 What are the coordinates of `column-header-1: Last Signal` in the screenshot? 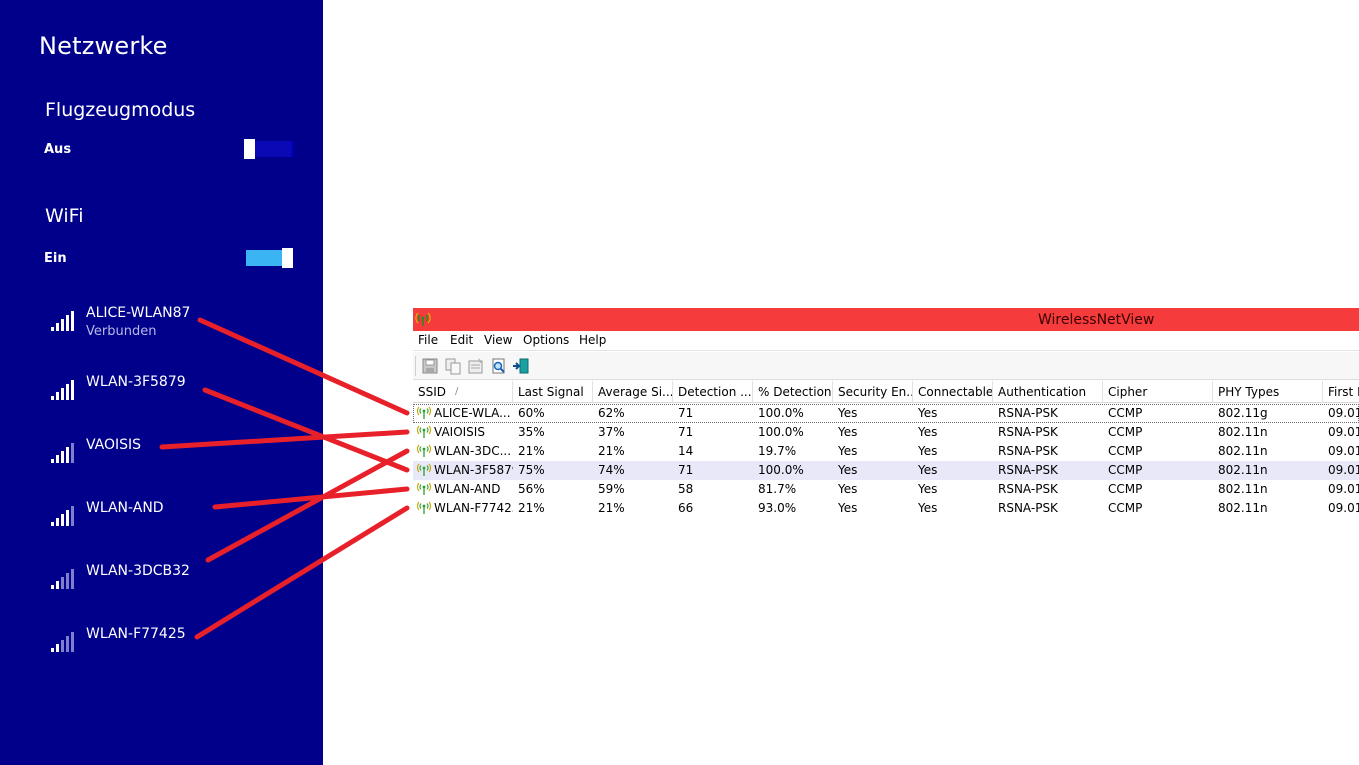 It's located at (553, 392).